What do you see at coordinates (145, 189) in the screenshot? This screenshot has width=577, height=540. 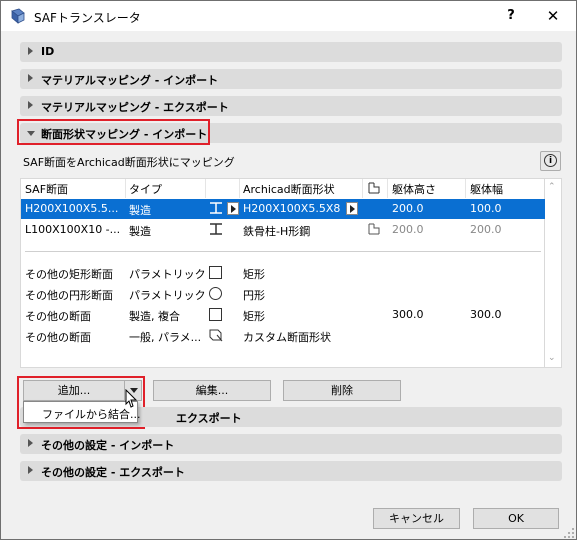 I see `header-type: タイプ` at bounding box center [145, 189].